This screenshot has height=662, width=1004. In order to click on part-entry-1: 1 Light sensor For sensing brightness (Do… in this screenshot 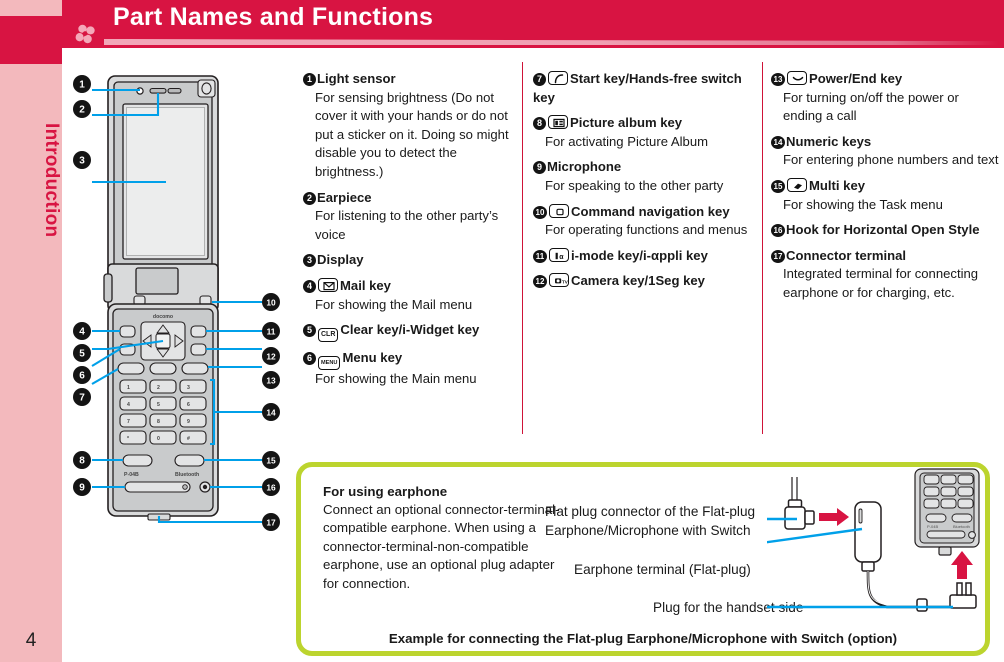, I will do `click(408, 126)`.